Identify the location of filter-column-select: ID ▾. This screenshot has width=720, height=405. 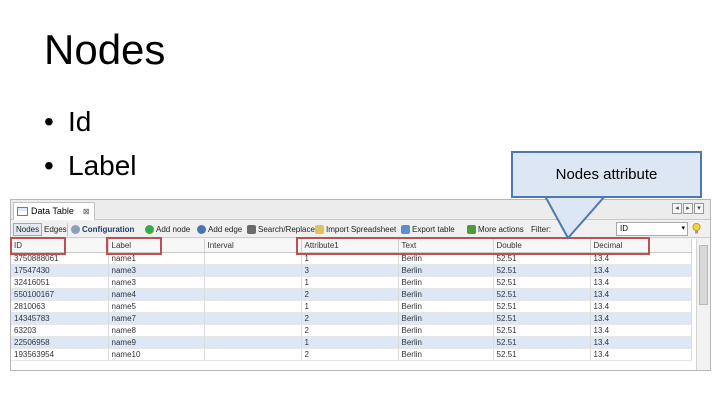
(652, 229).